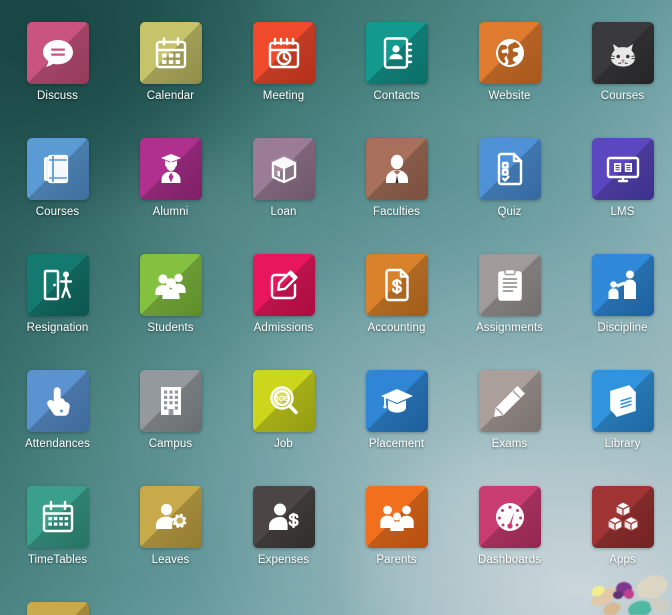  I want to click on graduate-person-icon, so click(171, 169).